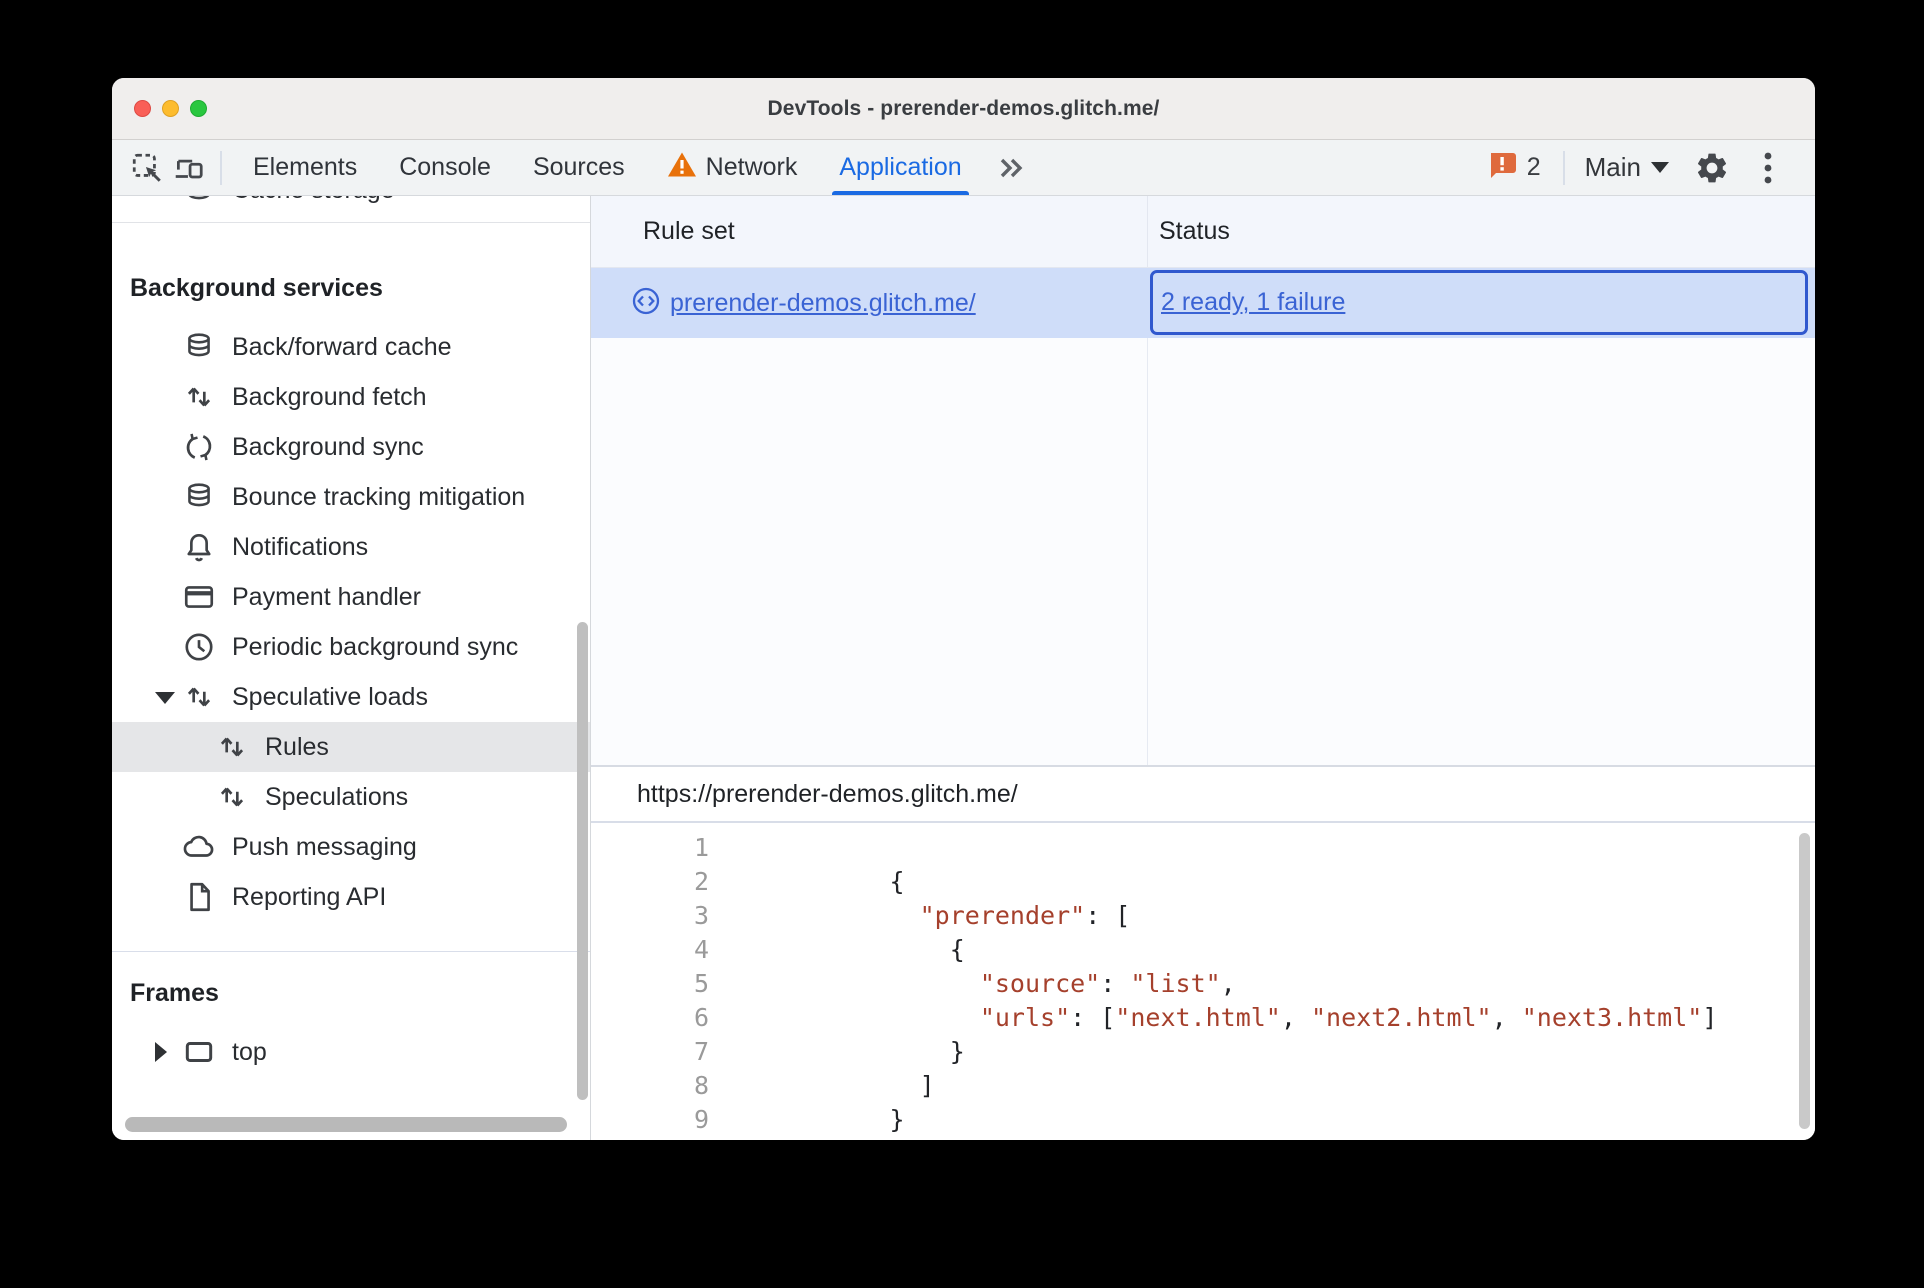  What do you see at coordinates (198, 108) in the screenshot?
I see `zoom-window-button` at bounding box center [198, 108].